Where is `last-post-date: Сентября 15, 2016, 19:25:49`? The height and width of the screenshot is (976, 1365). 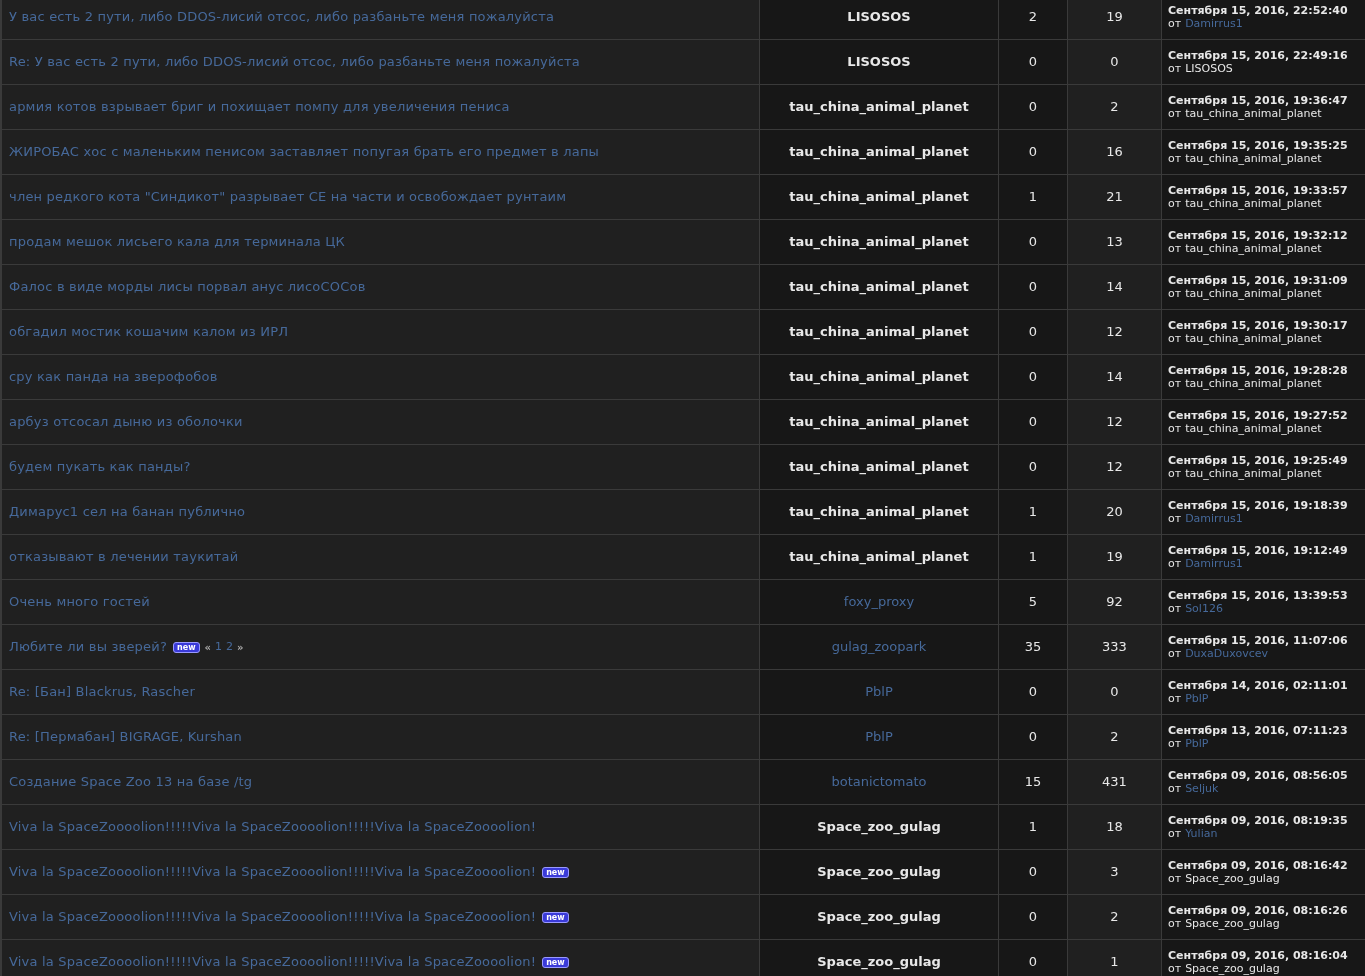
last-post-date: Сентября 15, 2016, 19:25:49 is located at coordinates (1258, 460).